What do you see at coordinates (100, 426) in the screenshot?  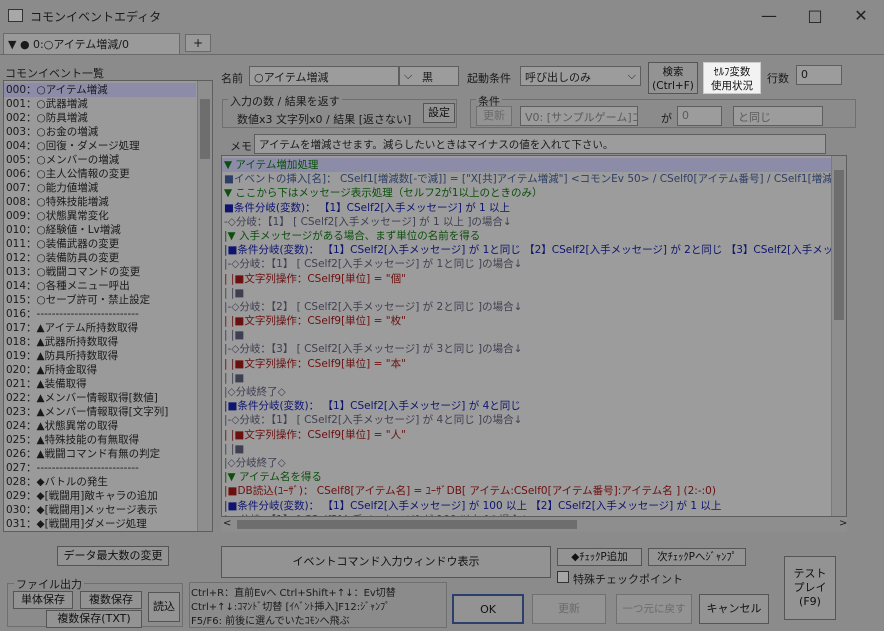 I see `list-item: 024：▲状態異常の取得` at bounding box center [100, 426].